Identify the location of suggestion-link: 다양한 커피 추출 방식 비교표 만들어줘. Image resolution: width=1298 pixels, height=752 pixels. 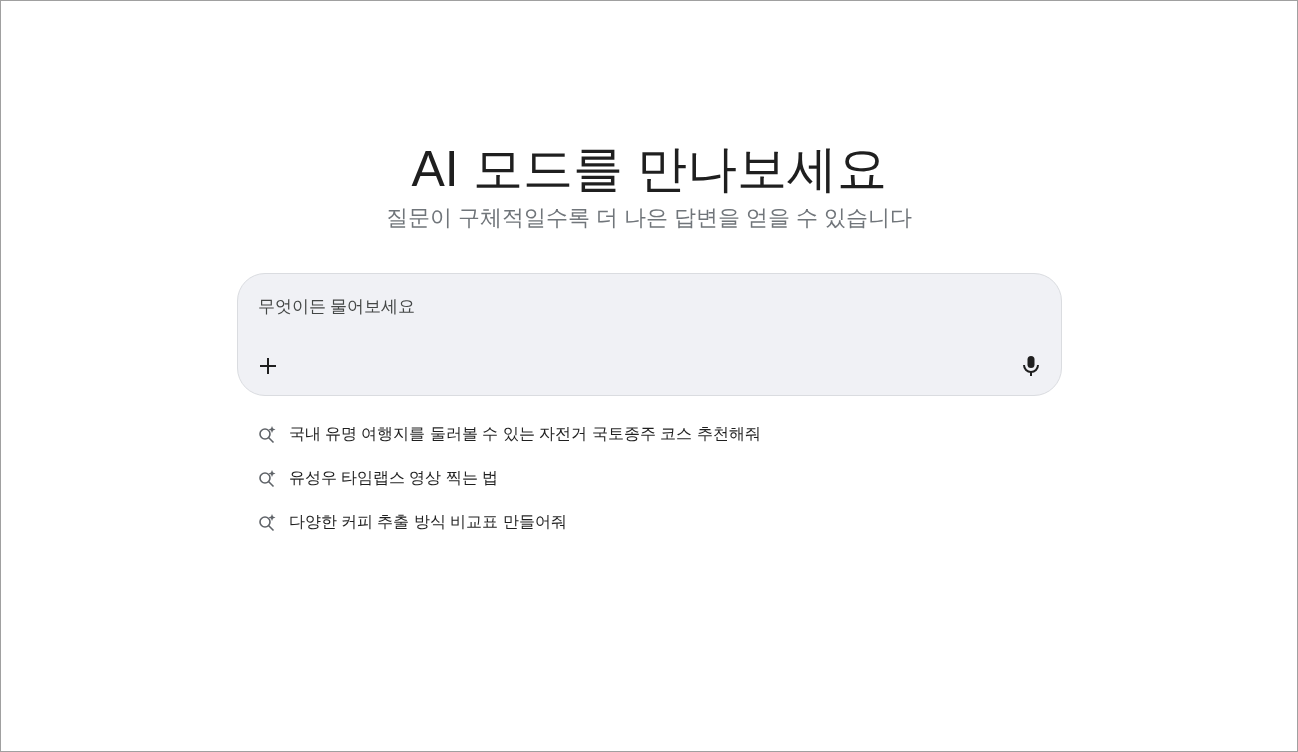
(427, 522).